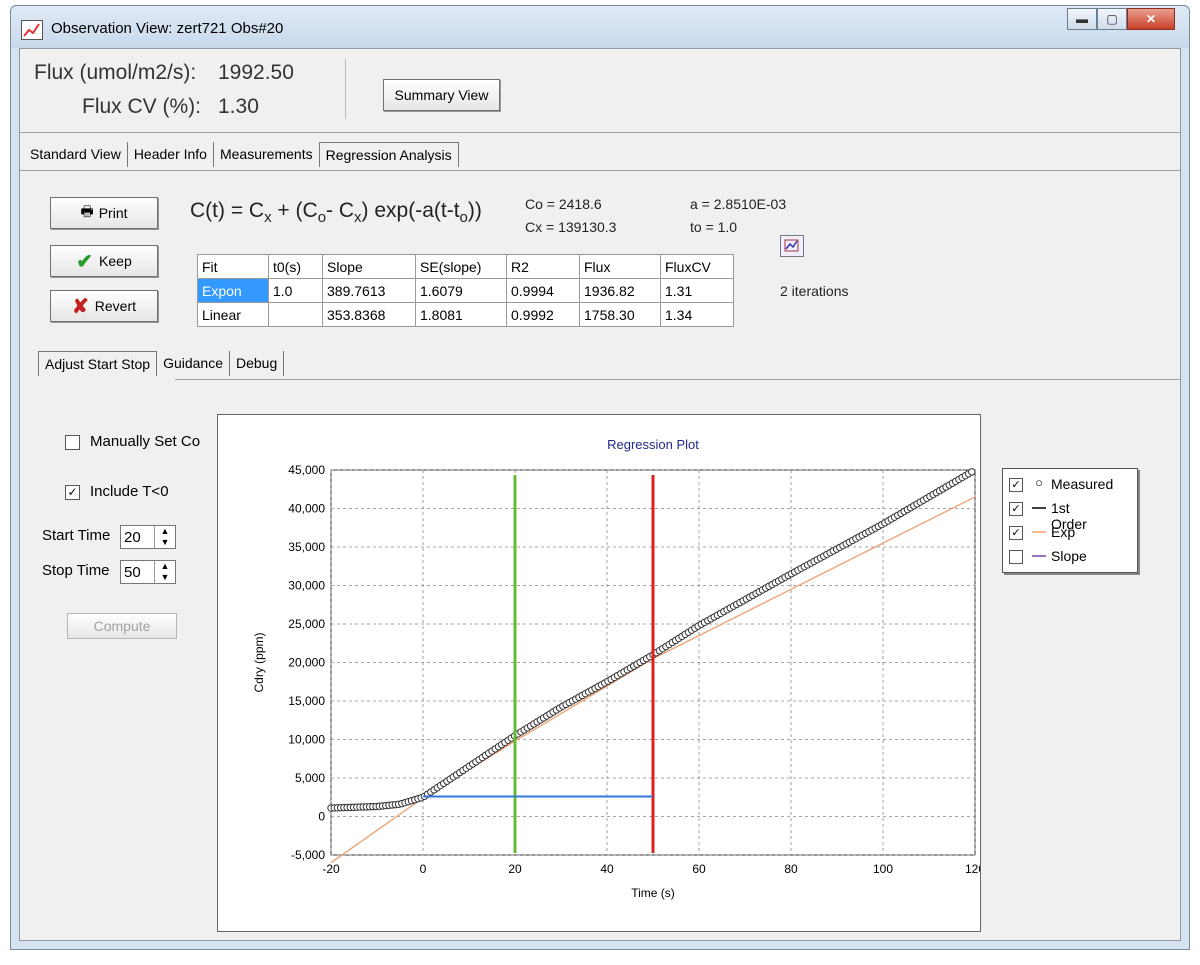  What do you see at coordinates (129, 491) in the screenshot?
I see `include-t-label: Include T<0` at bounding box center [129, 491].